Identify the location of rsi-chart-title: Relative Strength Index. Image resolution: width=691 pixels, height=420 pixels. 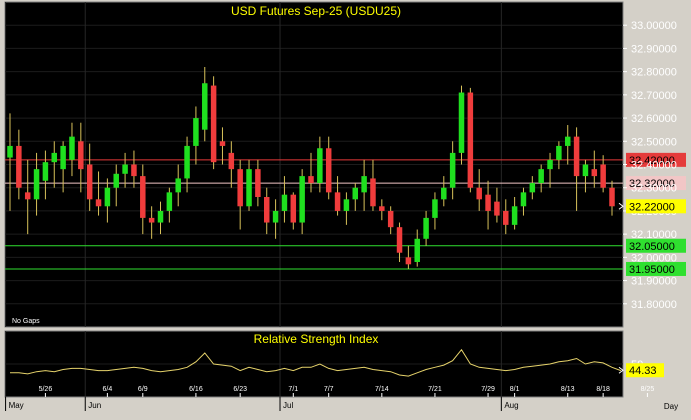
(316, 339).